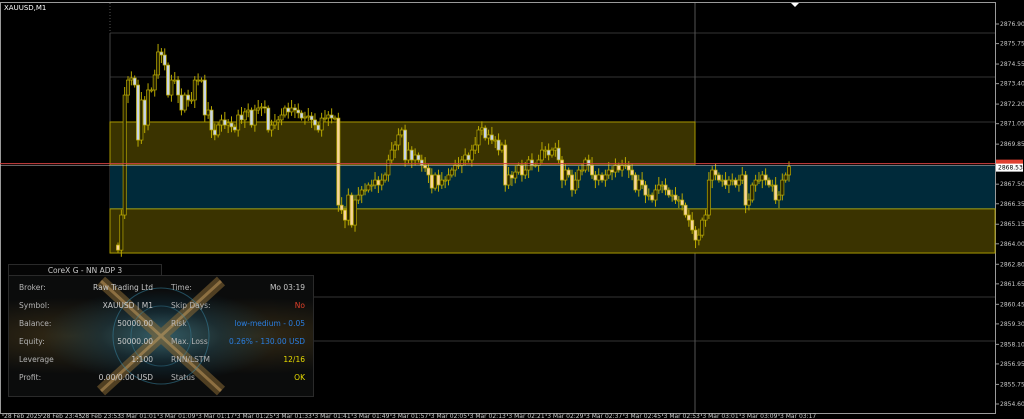 The image size is (1024, 419). I want to click on price-tick-label: 2873.40, so click(1012, 84).